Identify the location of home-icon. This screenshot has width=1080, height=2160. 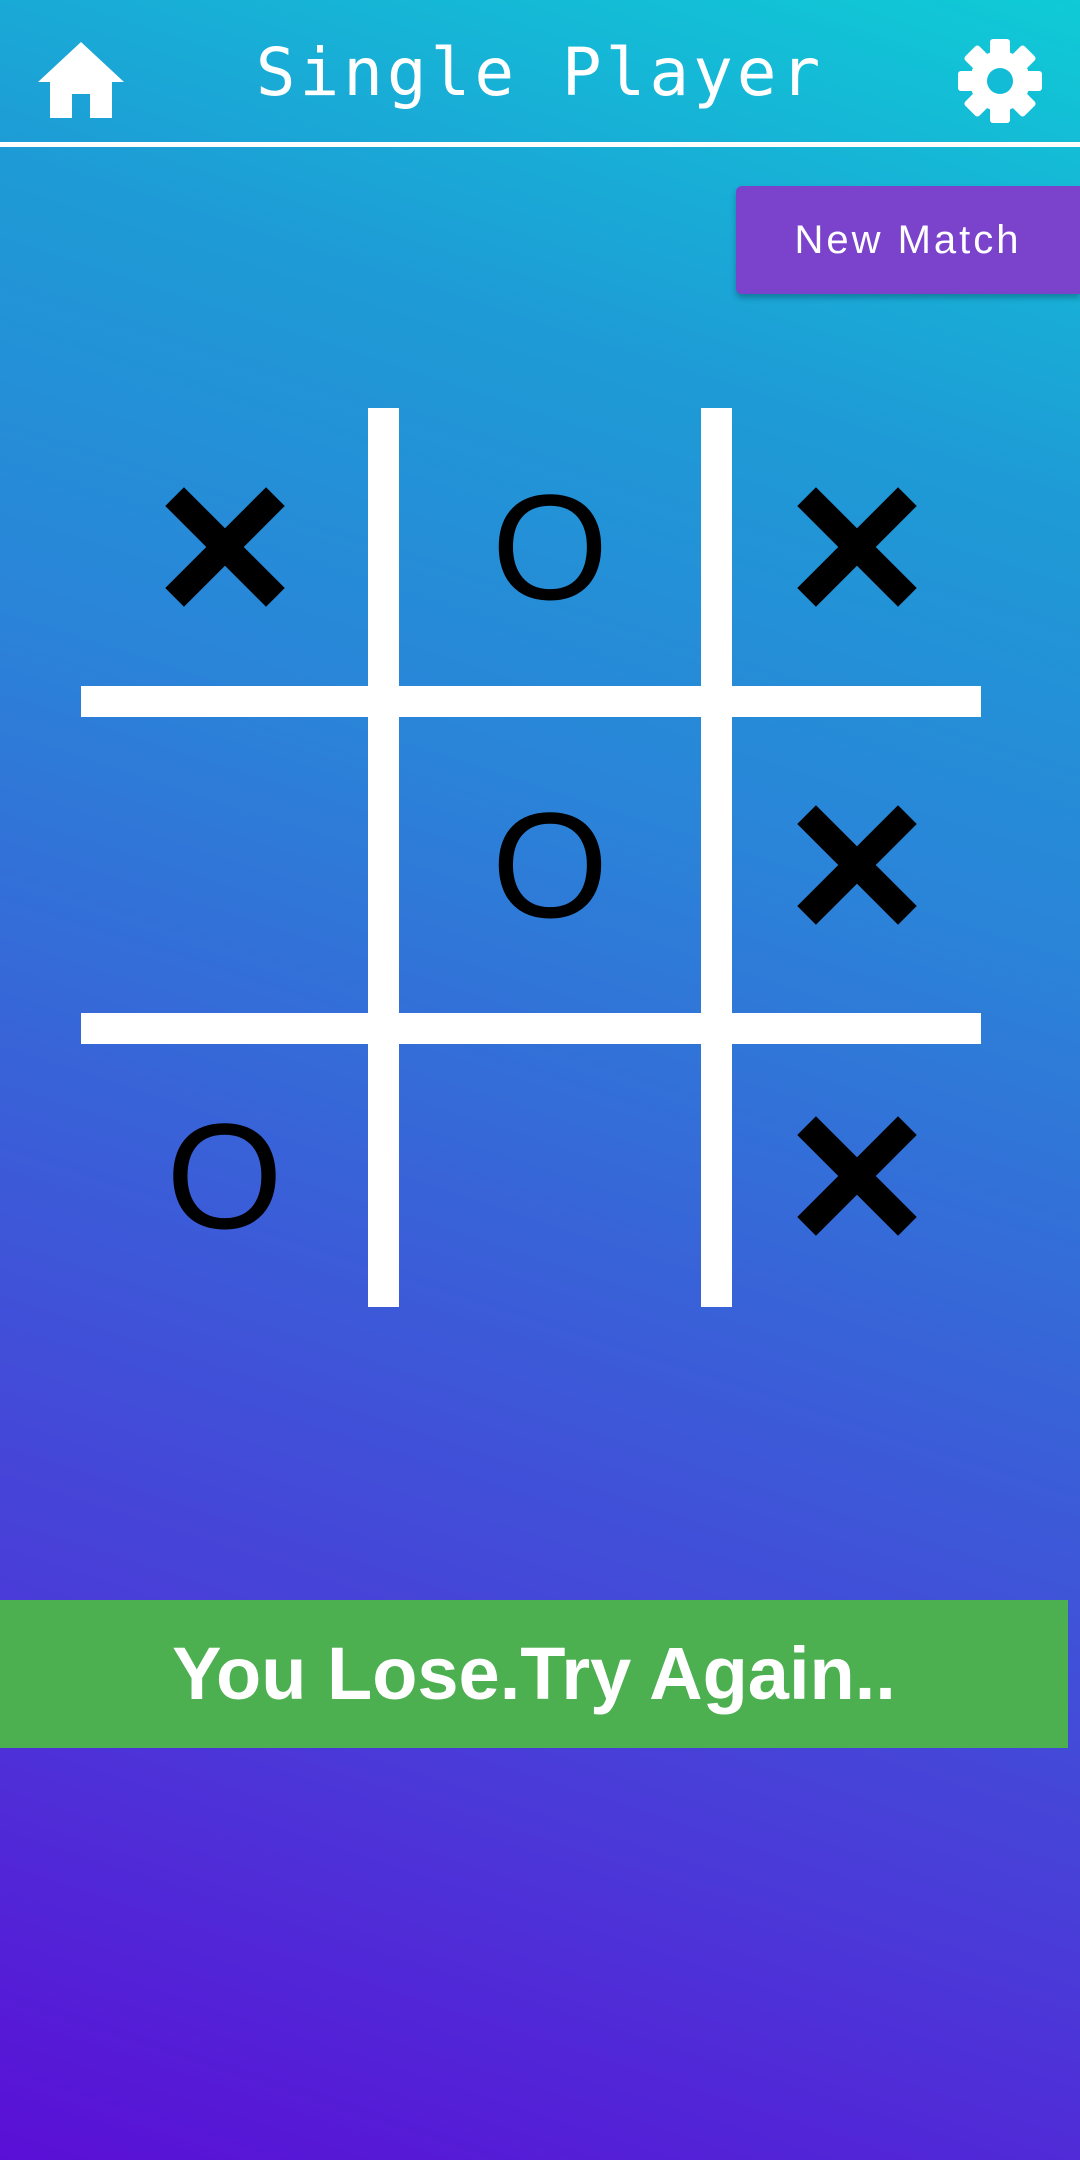
(81, 80).